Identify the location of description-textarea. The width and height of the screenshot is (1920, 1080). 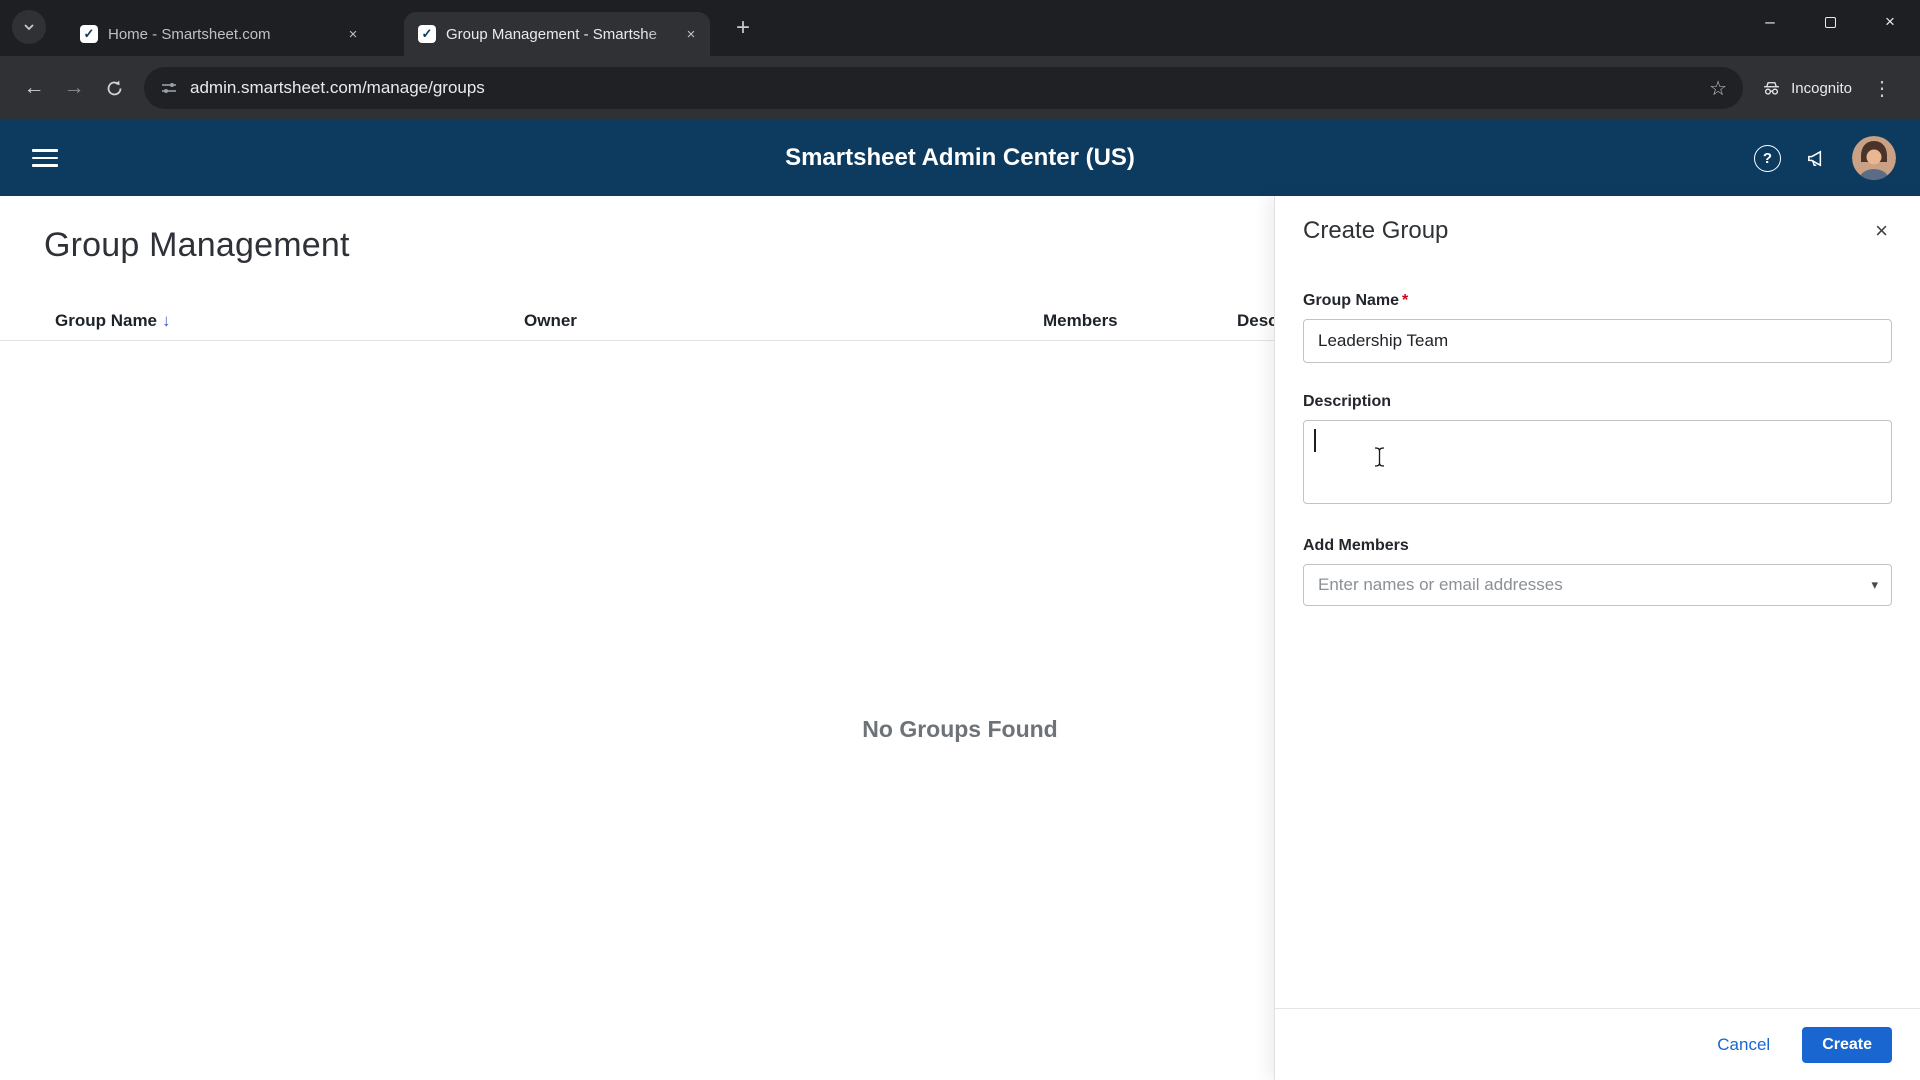
(1597, 462).